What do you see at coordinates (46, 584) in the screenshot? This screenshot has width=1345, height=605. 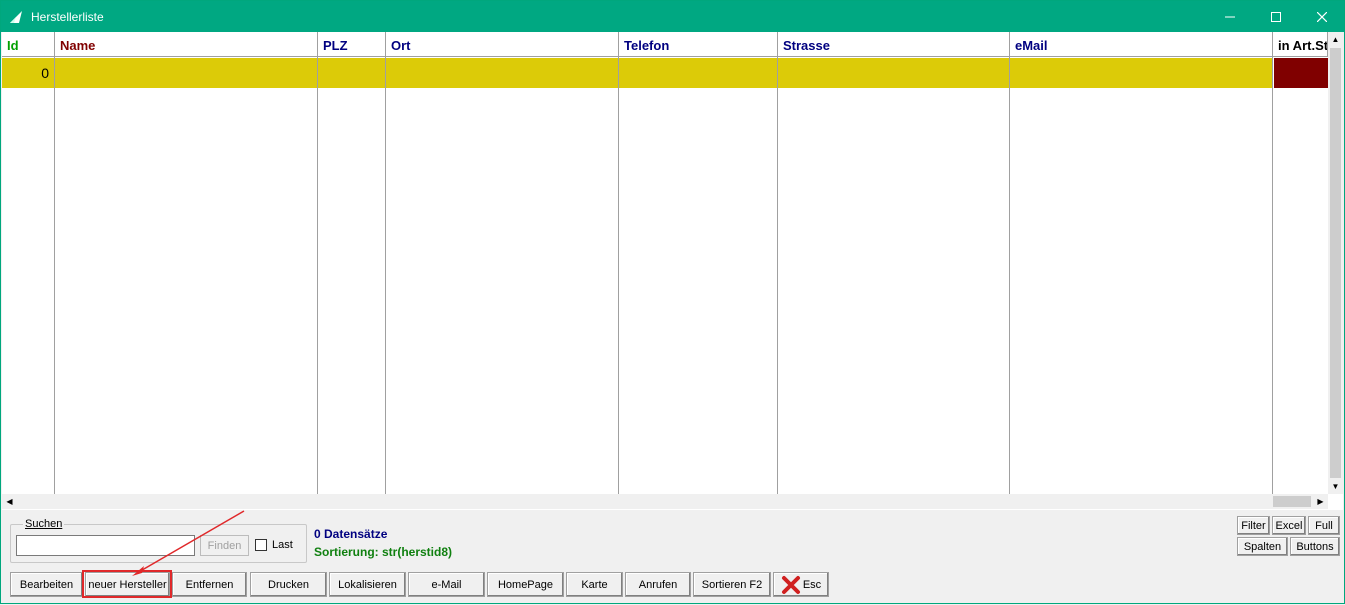 I see `bearbeiten-button: Bearbeiten` at bounding box center [46, 584].